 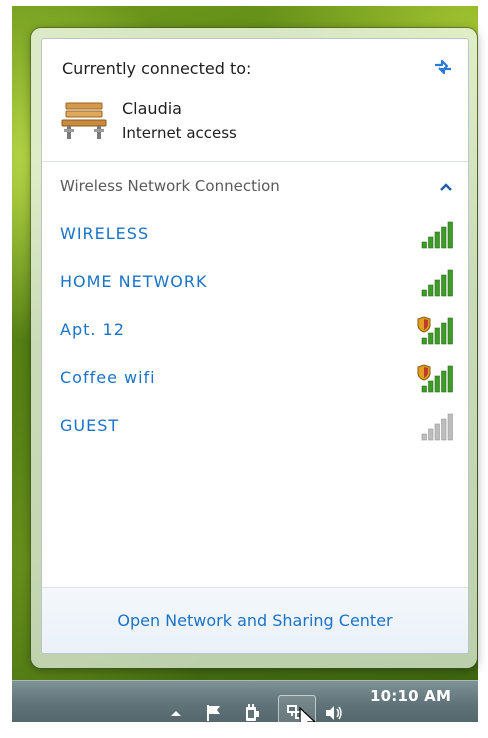 I want to click on power-plug-icon, so click(x=252, y=712).